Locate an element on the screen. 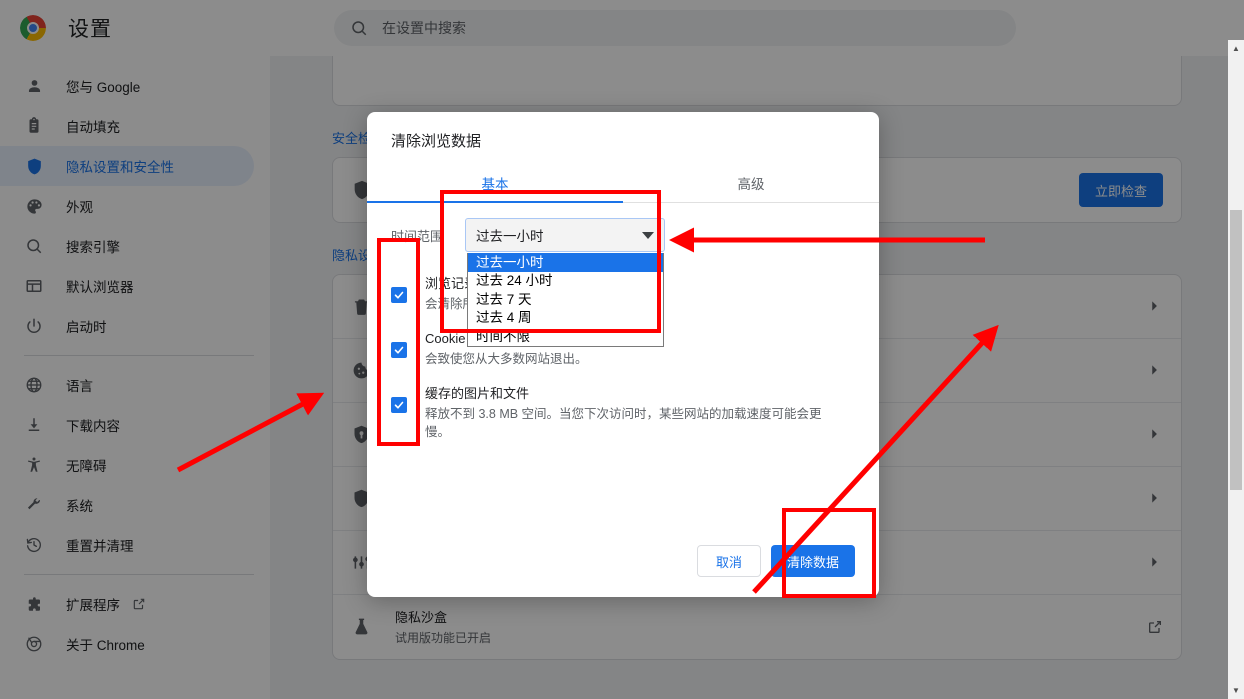 The width and height of the screenshot is (1244, 699). scroll-down-arrow-icon: ▼ is located at coordinates (1236, 690).